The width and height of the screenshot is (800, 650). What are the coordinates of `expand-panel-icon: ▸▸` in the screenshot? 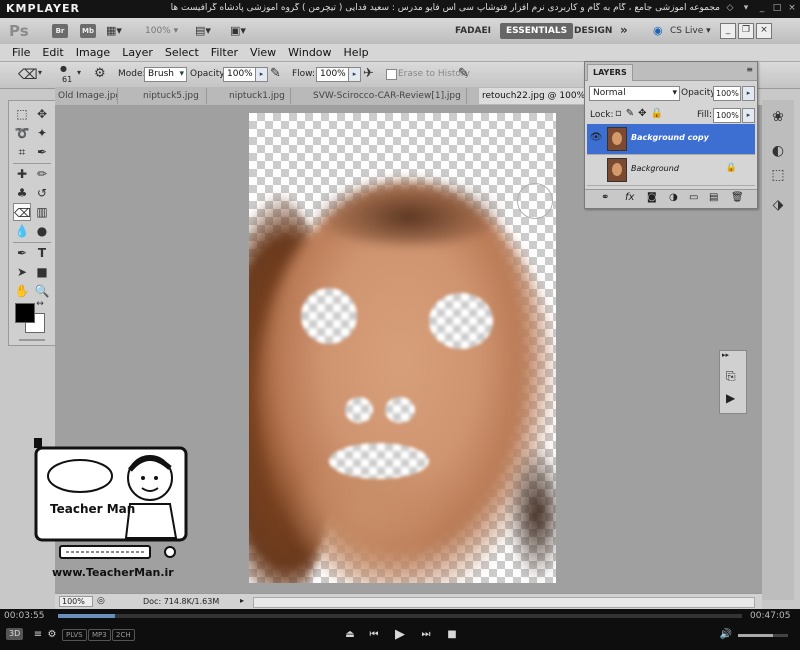 It's located at (725, 355).